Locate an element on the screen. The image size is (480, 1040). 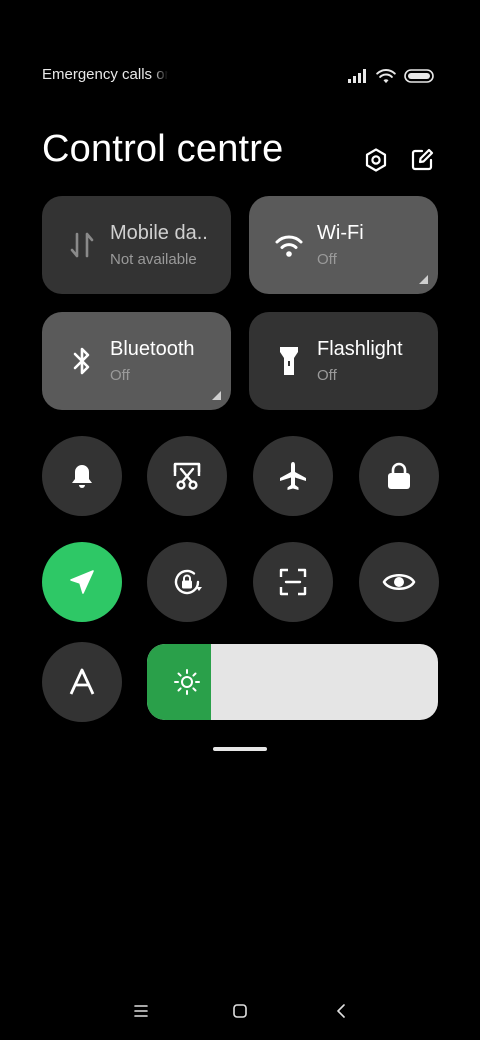
auto-brightness-toggle is located at coordinates (82, 682).